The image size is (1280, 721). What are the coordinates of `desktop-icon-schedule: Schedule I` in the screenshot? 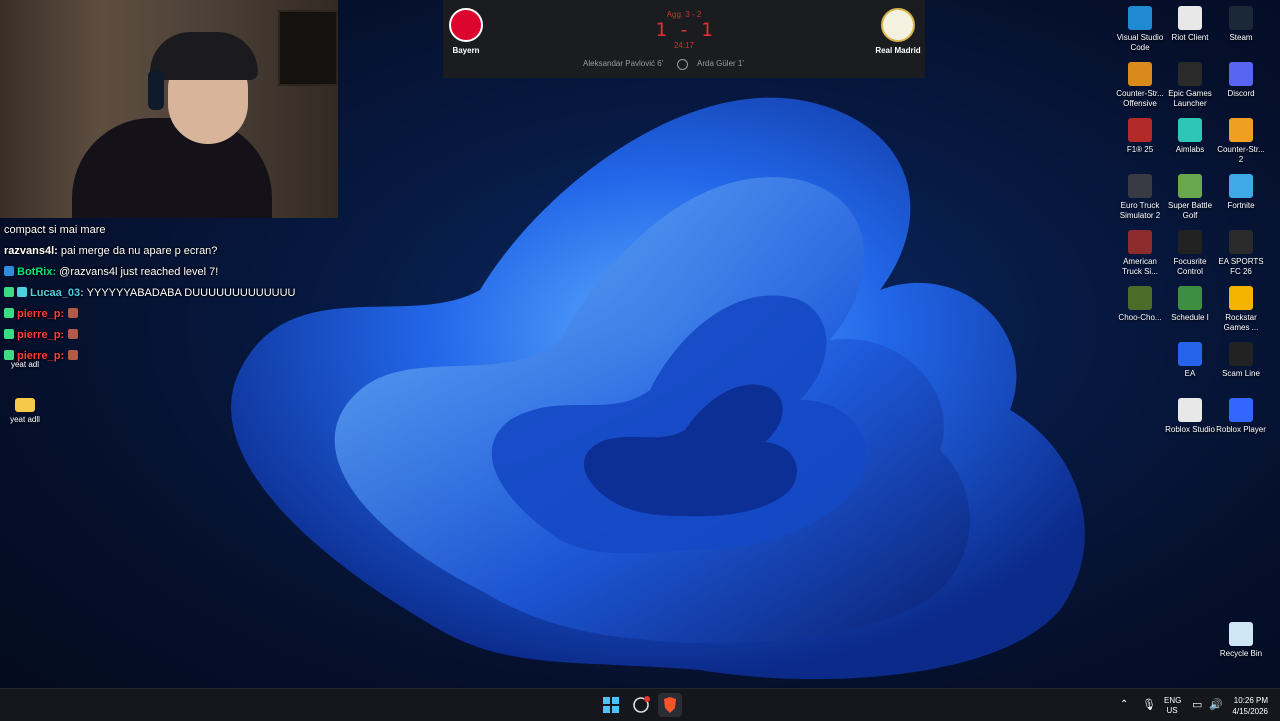 It's located at (1190, 304).